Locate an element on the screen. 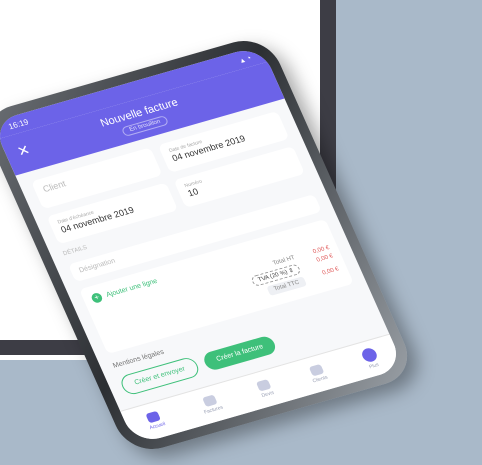 The image size is (482, 465). home-icon is located at coordinates (153, 417).